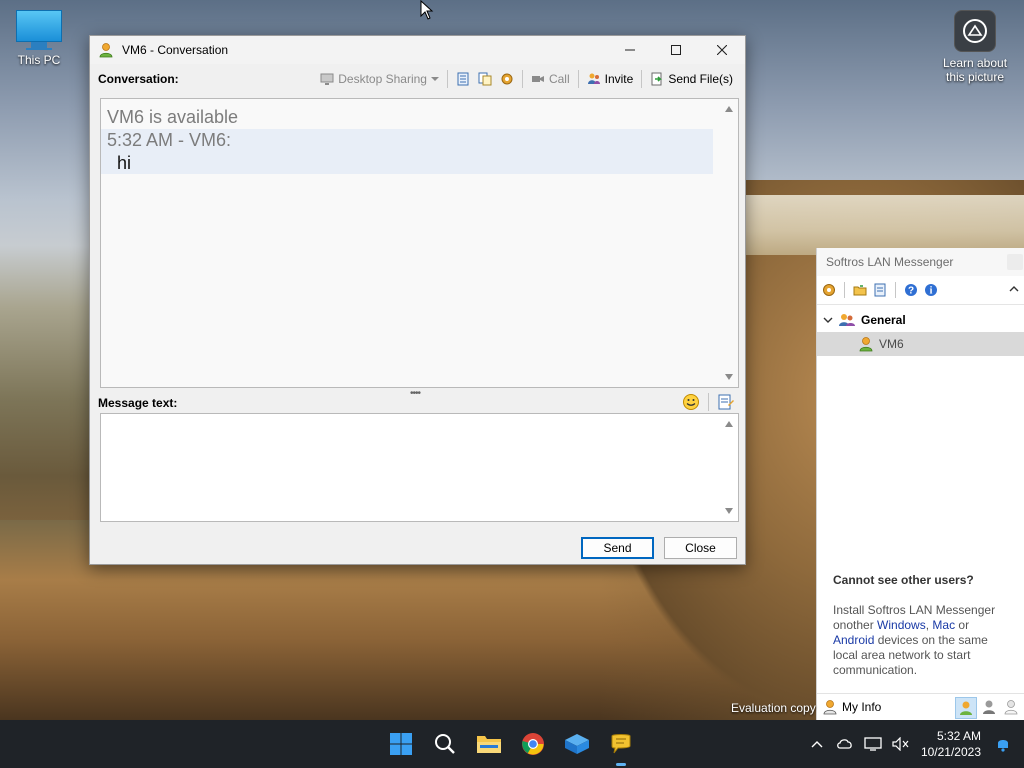 This screenshot has width=1024, height=768. I want to click on group-icon, so click(847, 320).